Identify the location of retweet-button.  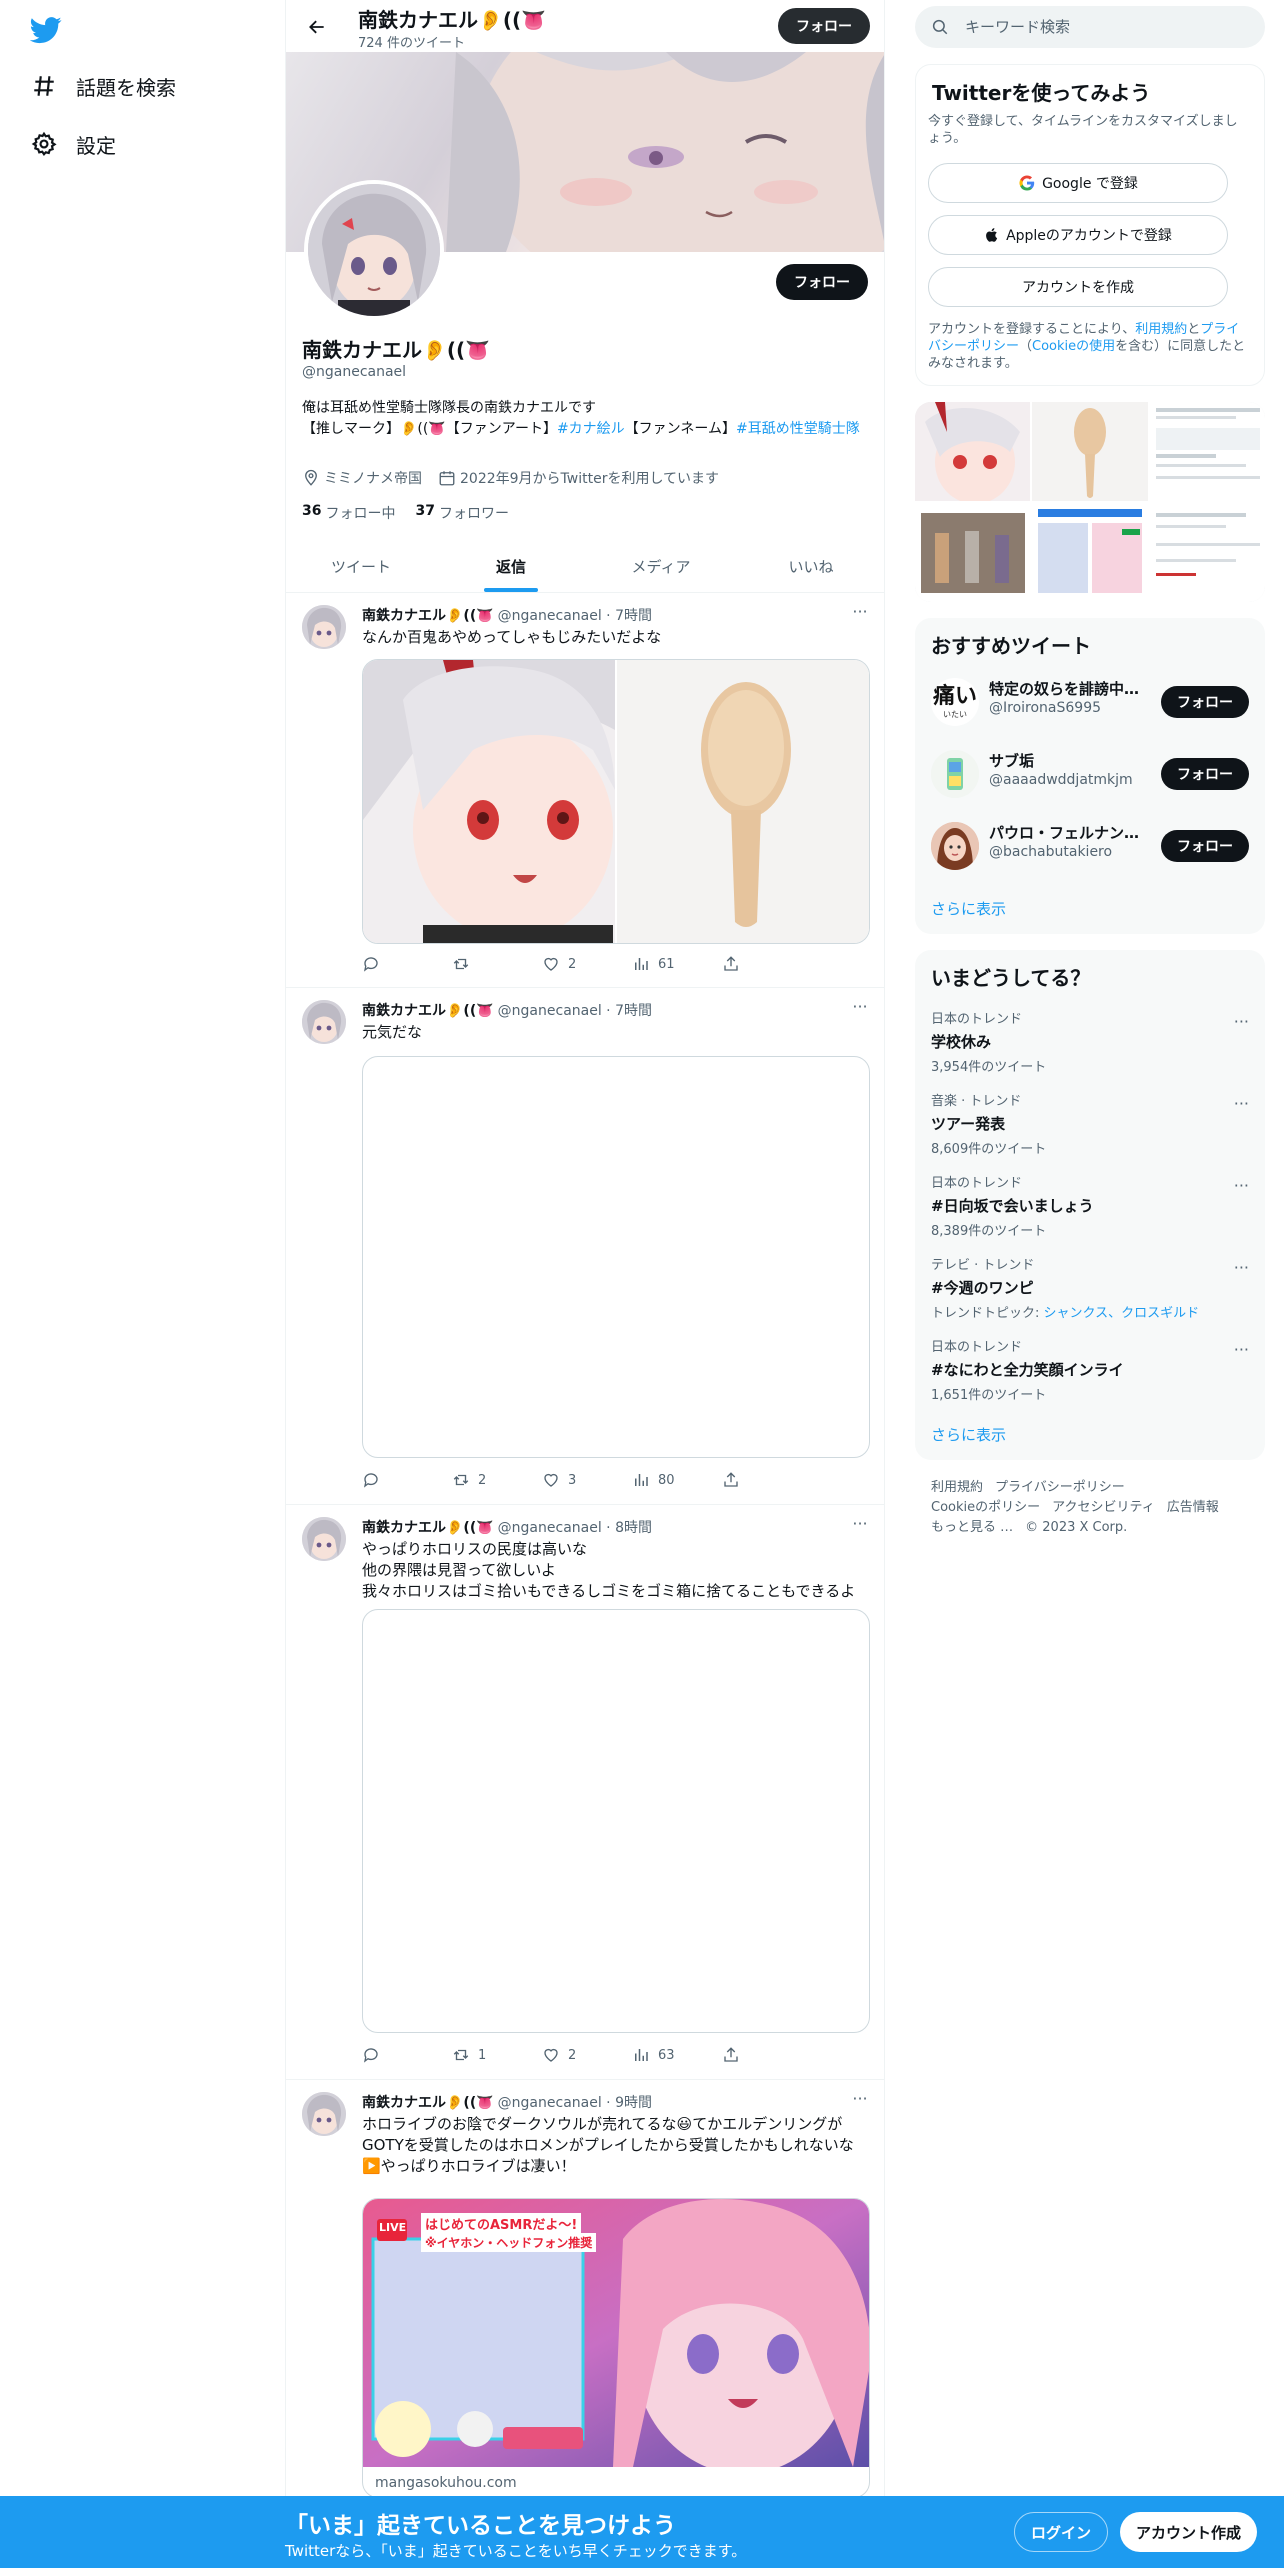
(492, 964).